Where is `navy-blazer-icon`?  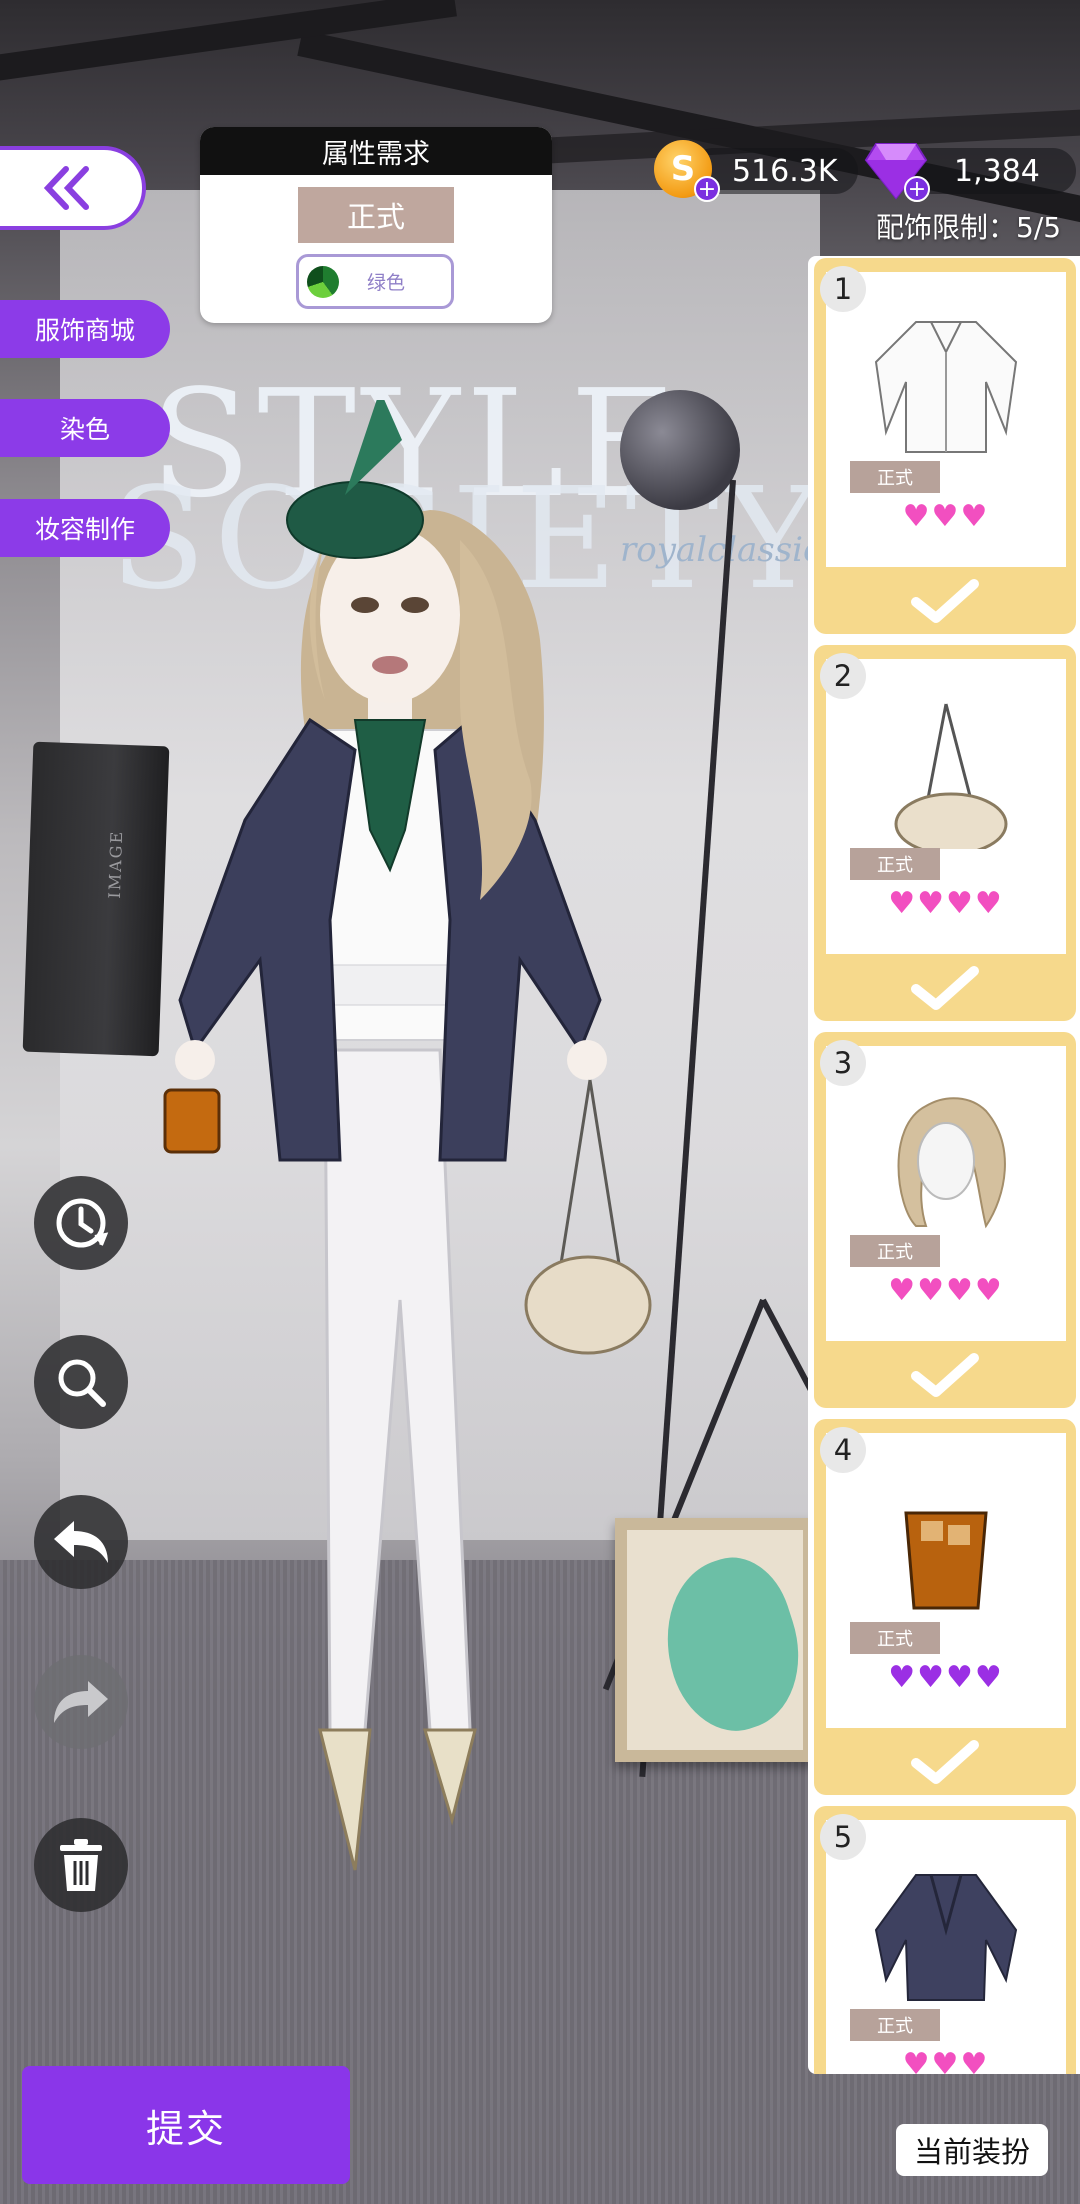
navy-blazer-icon is located at coordinates (946, 1937).